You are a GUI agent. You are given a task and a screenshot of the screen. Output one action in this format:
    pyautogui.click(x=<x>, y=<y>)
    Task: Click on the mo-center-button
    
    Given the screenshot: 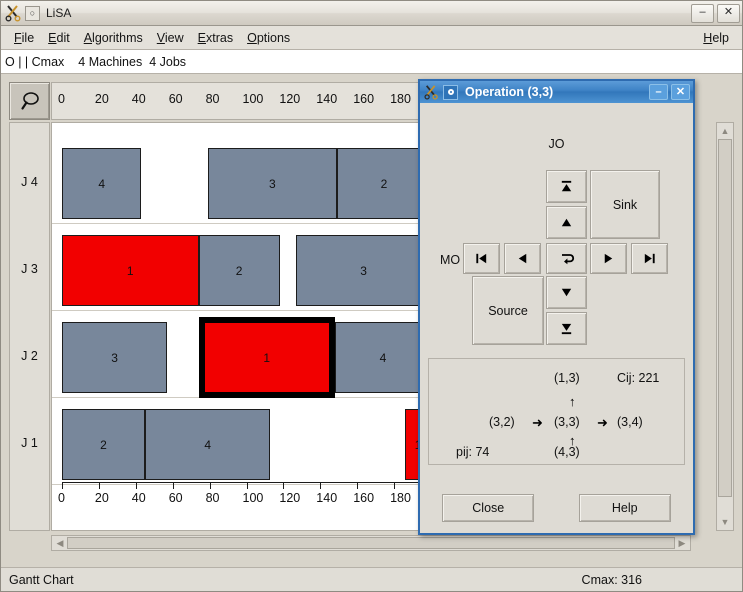 What is the action you would take?
    pyautogui.click(x=566, y=258)
    